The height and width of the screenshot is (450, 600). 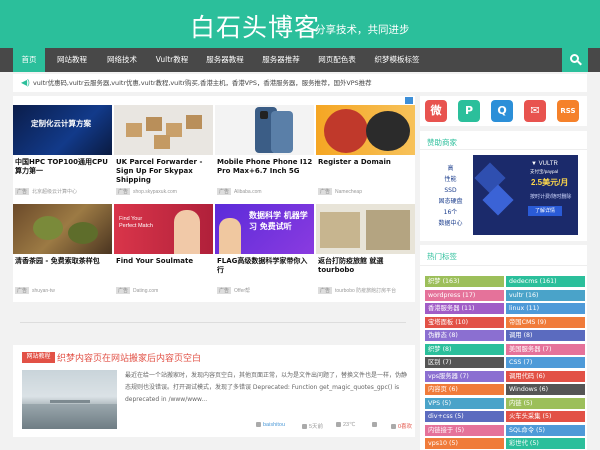 I want to click on ad-title: 中国HPC TOP100通用CPU算力第一, so click(x=63, y=167).